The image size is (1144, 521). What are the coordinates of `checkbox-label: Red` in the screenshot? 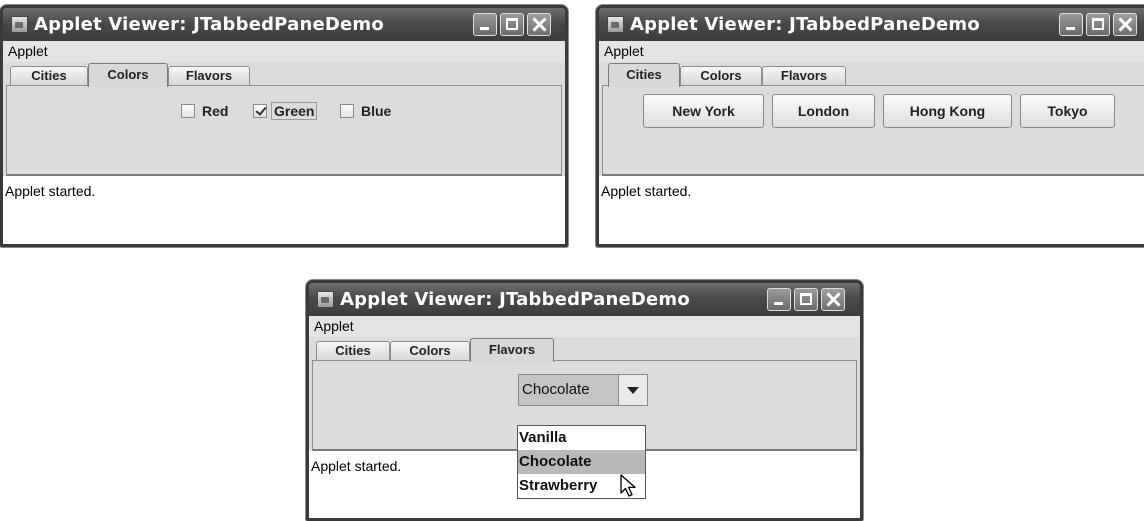 It's located at (215, 111).